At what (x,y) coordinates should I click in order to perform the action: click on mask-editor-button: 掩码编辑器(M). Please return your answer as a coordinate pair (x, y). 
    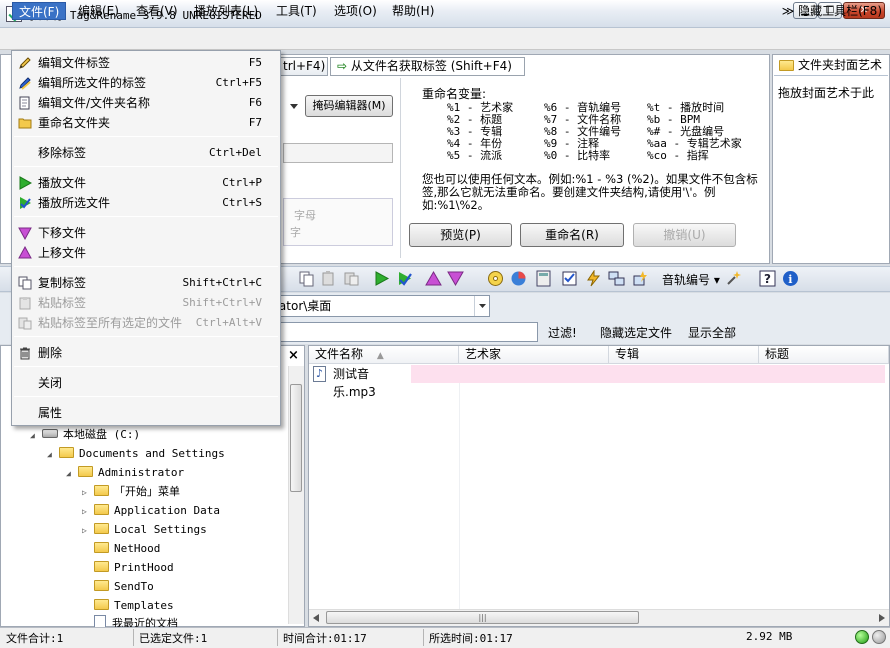
    Looking at the image, I should click on (349, 106).